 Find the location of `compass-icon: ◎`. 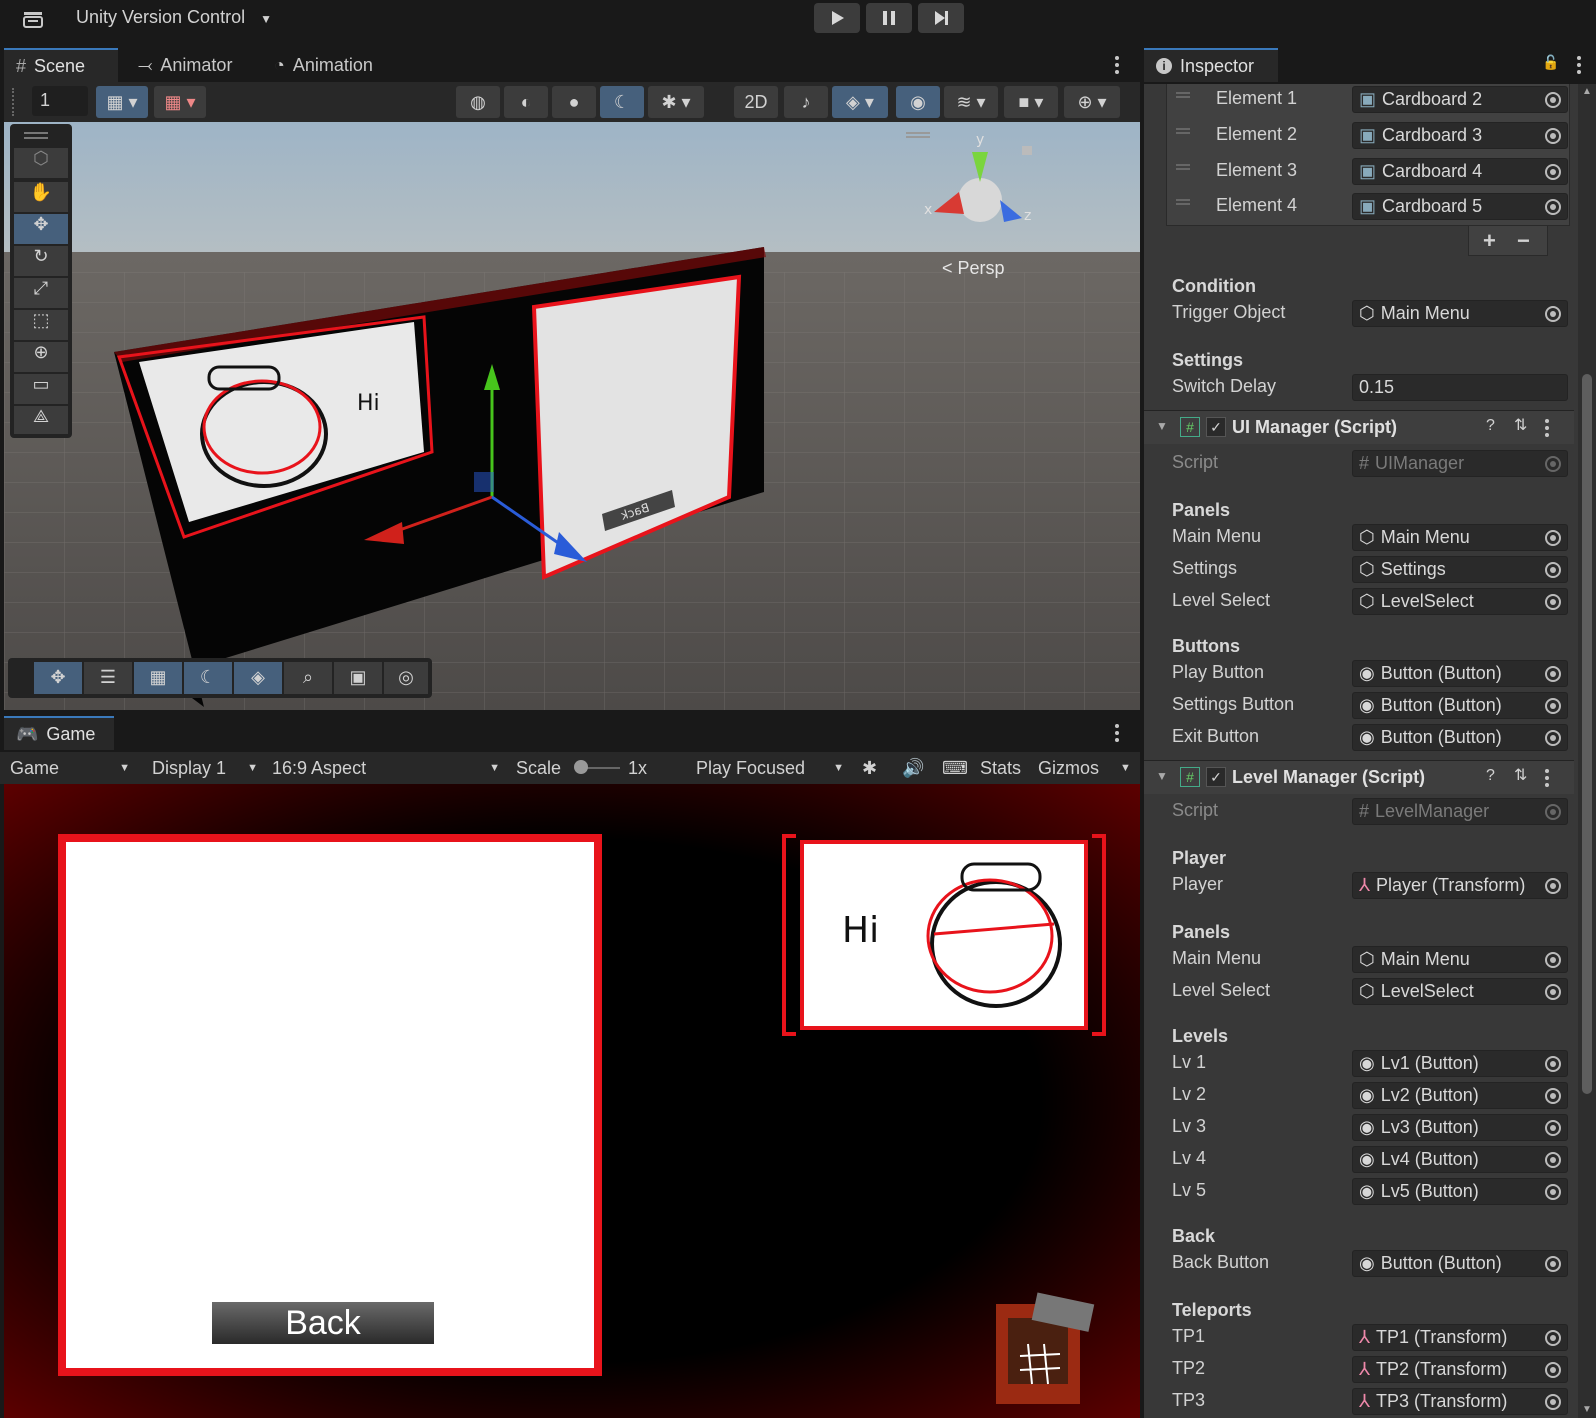

compass-icon: ◎ is located at coordinates (406, 678).